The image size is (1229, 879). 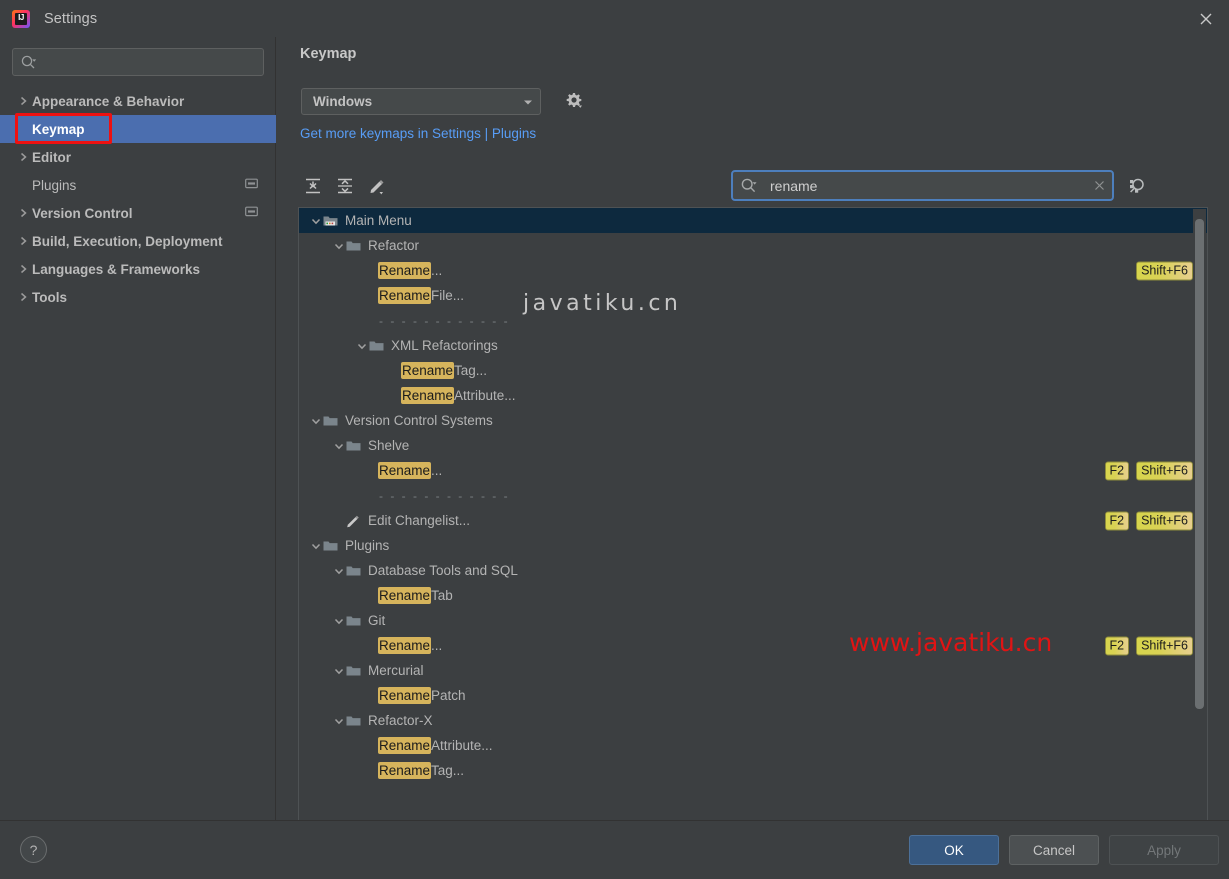 What do you see at coordinates (753, 445) in the screenshot?
I see `tree-row: Shelve` at bounding box center [753, 445].